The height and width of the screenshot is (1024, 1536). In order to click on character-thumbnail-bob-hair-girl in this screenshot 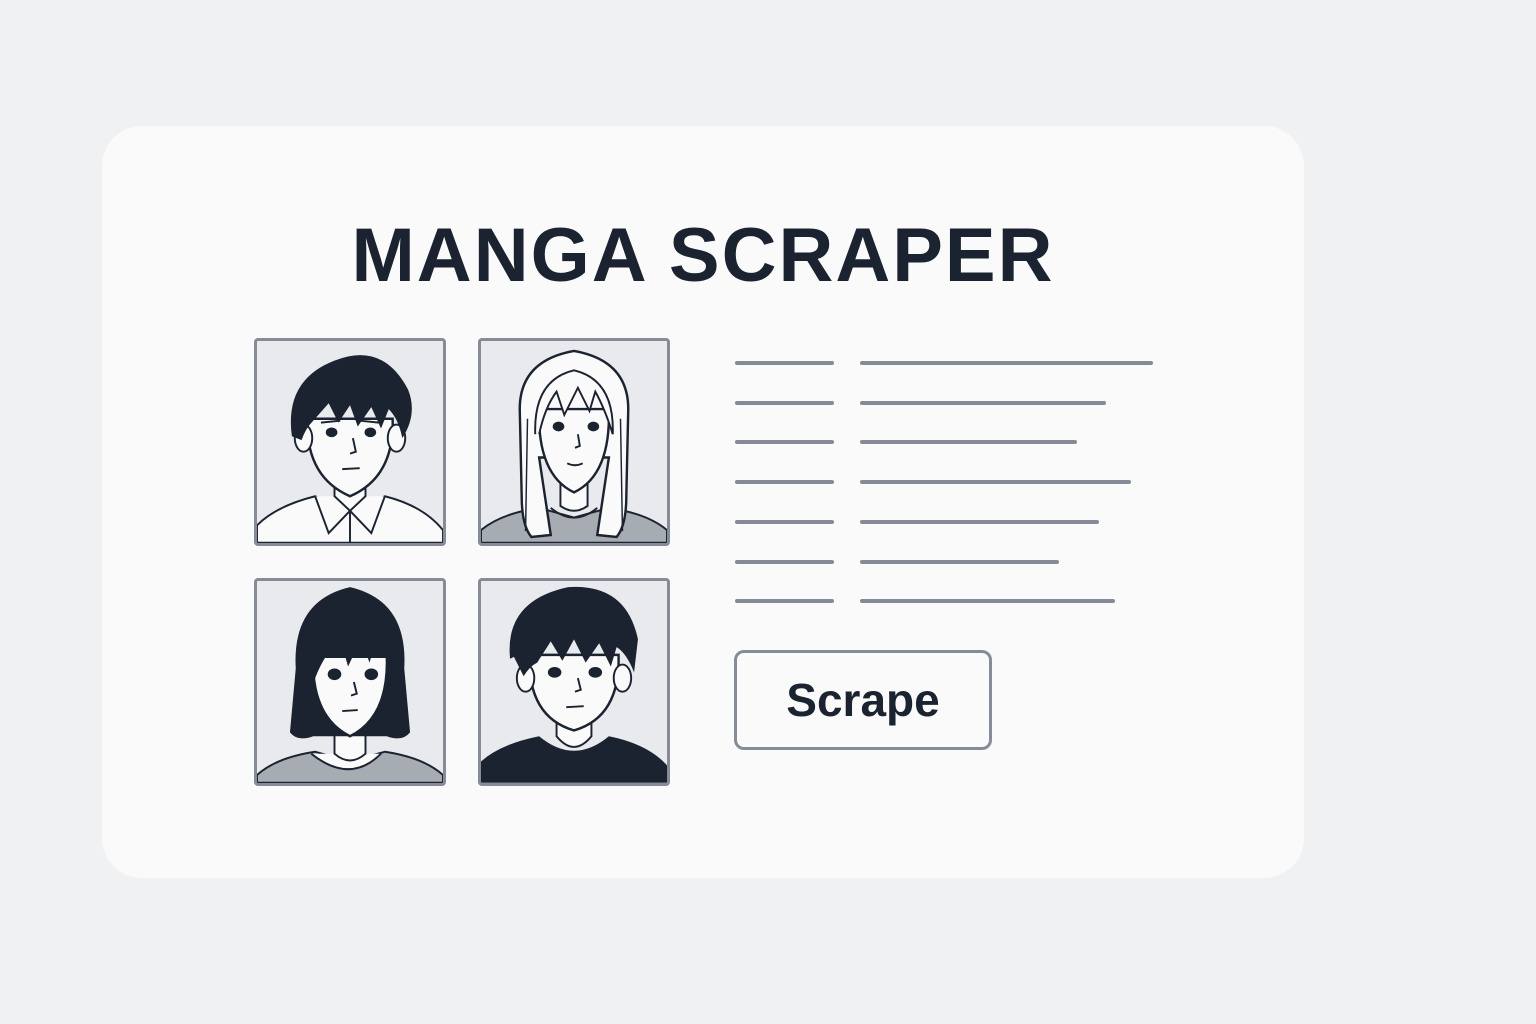, I will do `click(350, 682)`.